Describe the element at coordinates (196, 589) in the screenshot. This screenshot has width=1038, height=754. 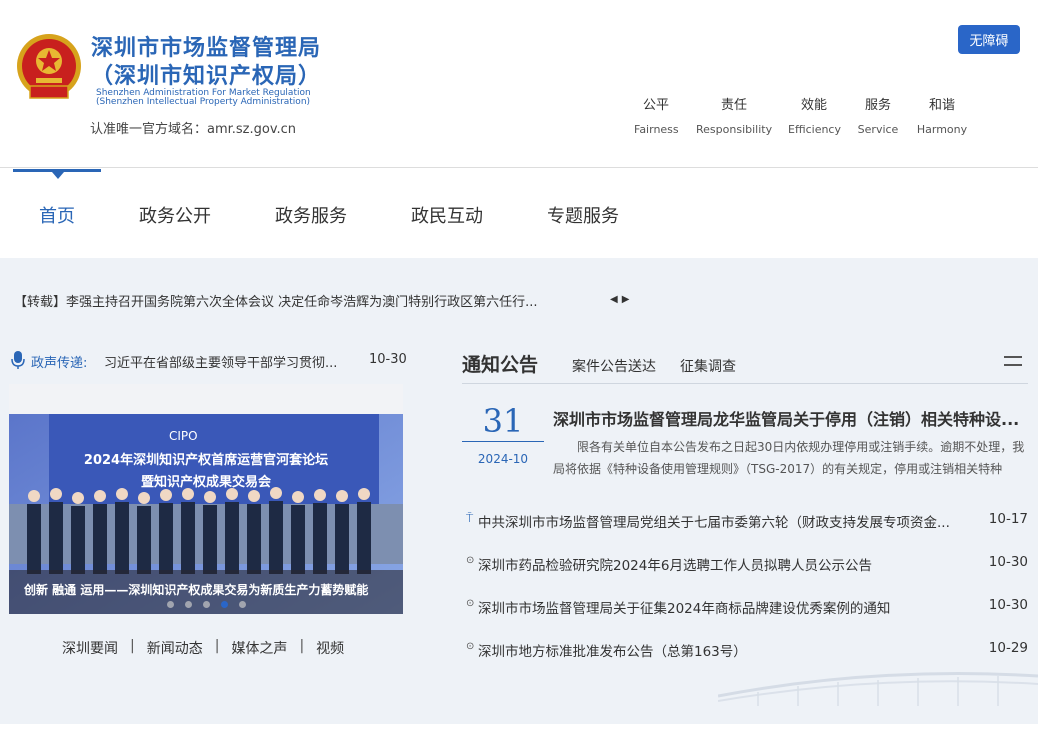
I see `carousel-caption: 创新 融通 运用——深圳知识产权成果交易为新质生产力蓄势赋能` at that location.